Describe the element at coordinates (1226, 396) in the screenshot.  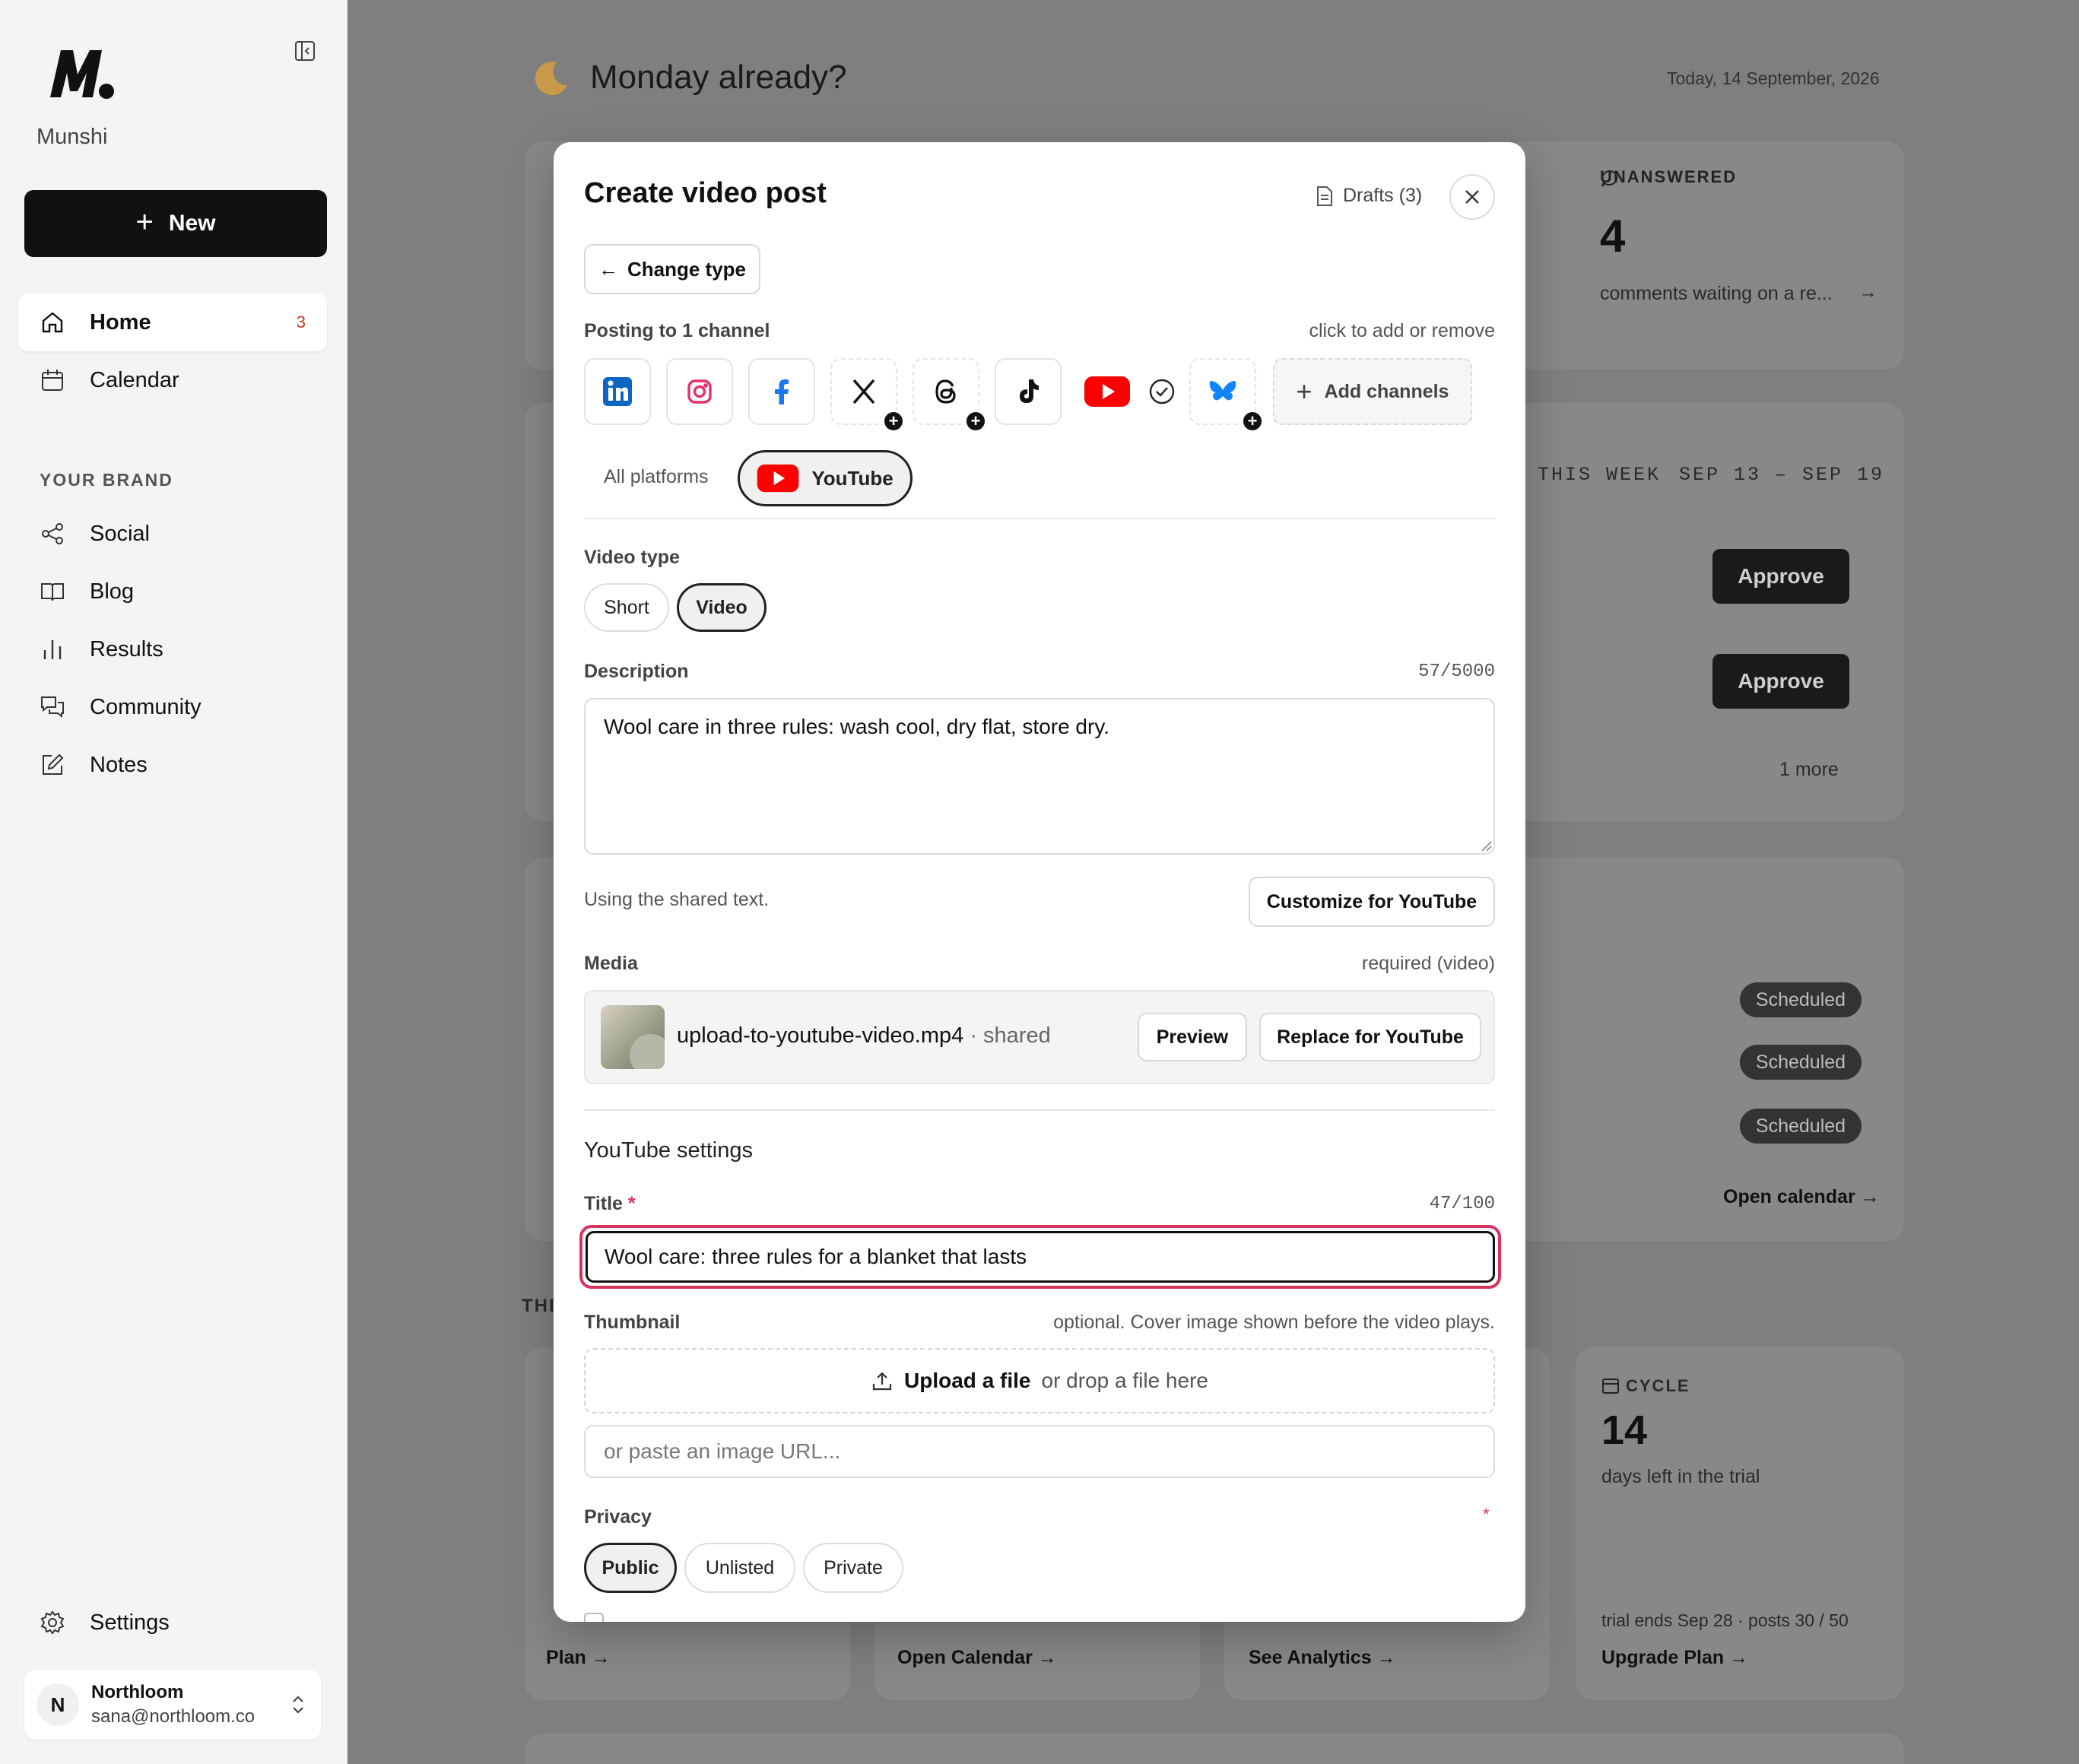
I see `channel-bluesky: +` at that location.